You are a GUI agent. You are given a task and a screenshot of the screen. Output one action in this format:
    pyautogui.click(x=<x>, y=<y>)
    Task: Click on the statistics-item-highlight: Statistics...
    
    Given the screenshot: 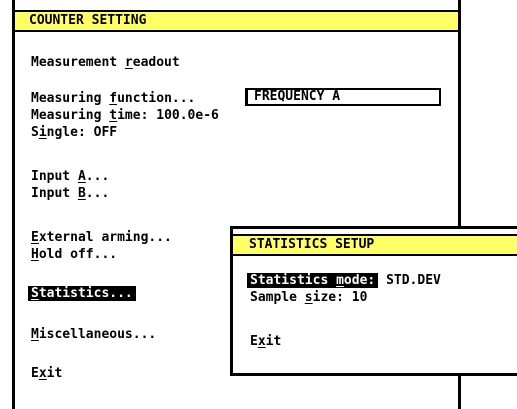 What is the action you would take?
    pyautogui.click(x=82, y=293)
    